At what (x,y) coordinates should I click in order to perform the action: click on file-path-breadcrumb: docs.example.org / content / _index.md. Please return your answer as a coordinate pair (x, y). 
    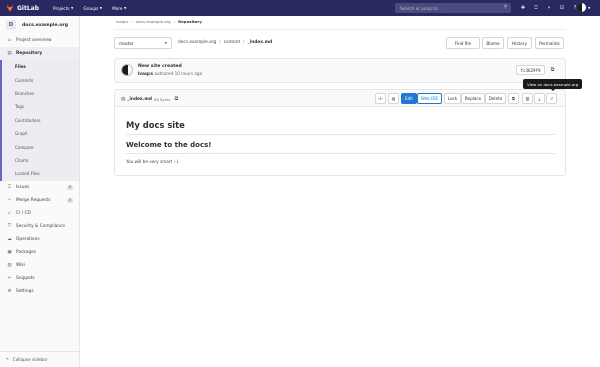
    Looking at the image, I should click on (225, 42).